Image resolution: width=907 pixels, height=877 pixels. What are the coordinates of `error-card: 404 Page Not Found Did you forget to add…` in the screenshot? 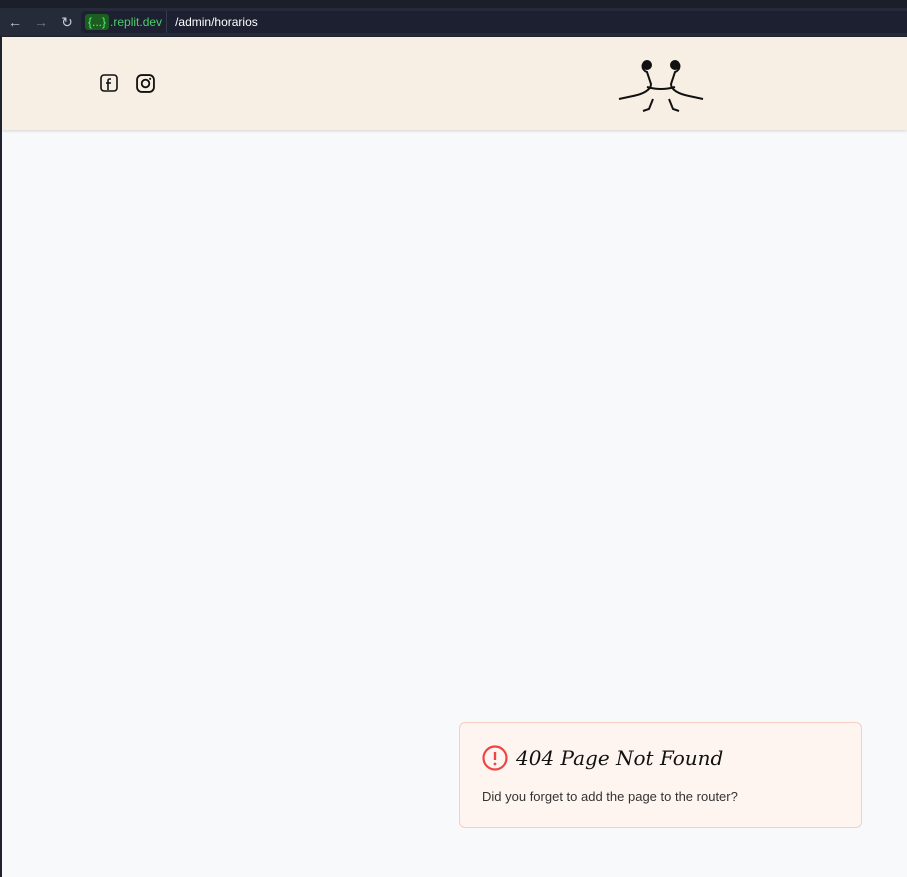 It's located at (660, 775).